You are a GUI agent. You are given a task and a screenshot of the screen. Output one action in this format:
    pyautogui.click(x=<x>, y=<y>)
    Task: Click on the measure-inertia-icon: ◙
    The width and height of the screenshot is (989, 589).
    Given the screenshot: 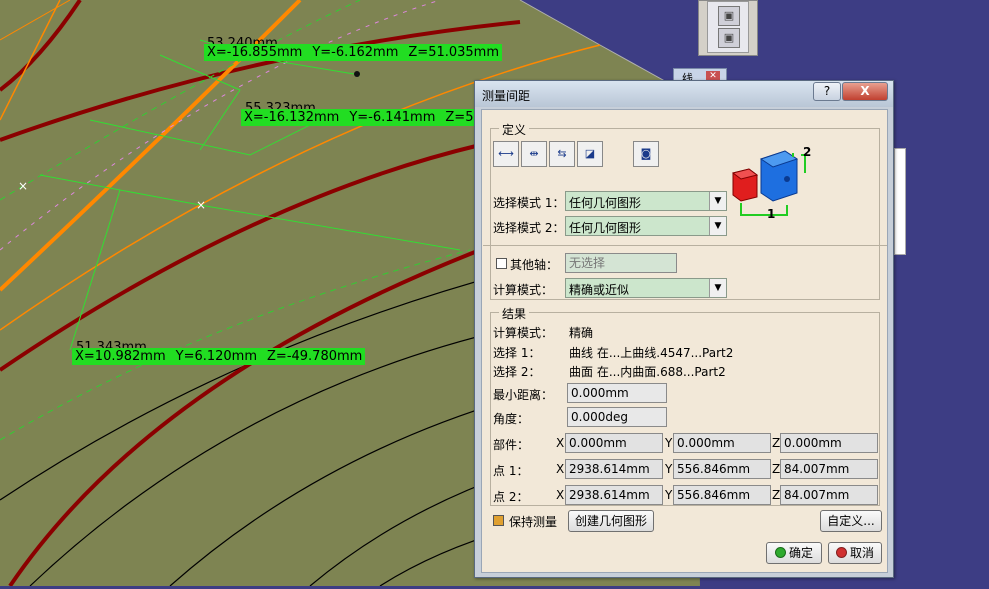 What is the action you would take?
    pyautogui.click(x=646, y=154)
    